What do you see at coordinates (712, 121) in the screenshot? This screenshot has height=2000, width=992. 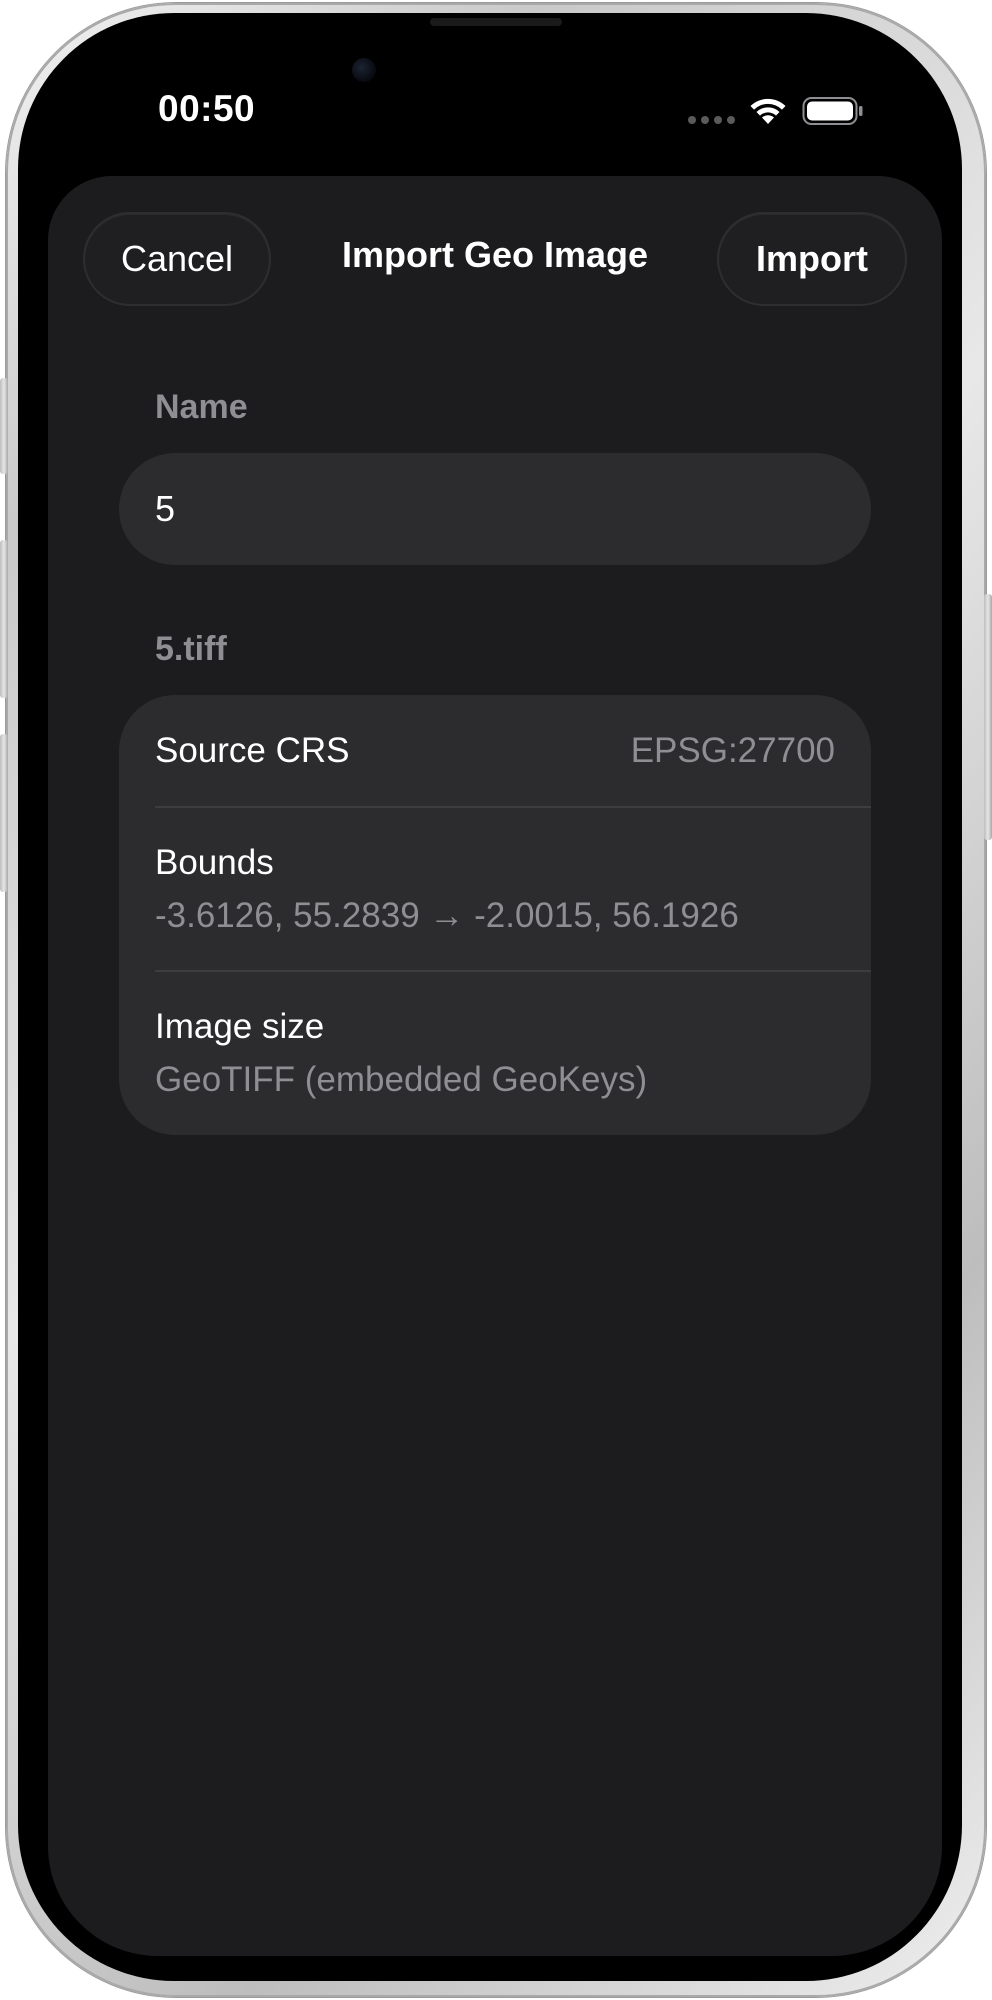 I see `cellular-dots-icon` at bounding box center [712, 121].